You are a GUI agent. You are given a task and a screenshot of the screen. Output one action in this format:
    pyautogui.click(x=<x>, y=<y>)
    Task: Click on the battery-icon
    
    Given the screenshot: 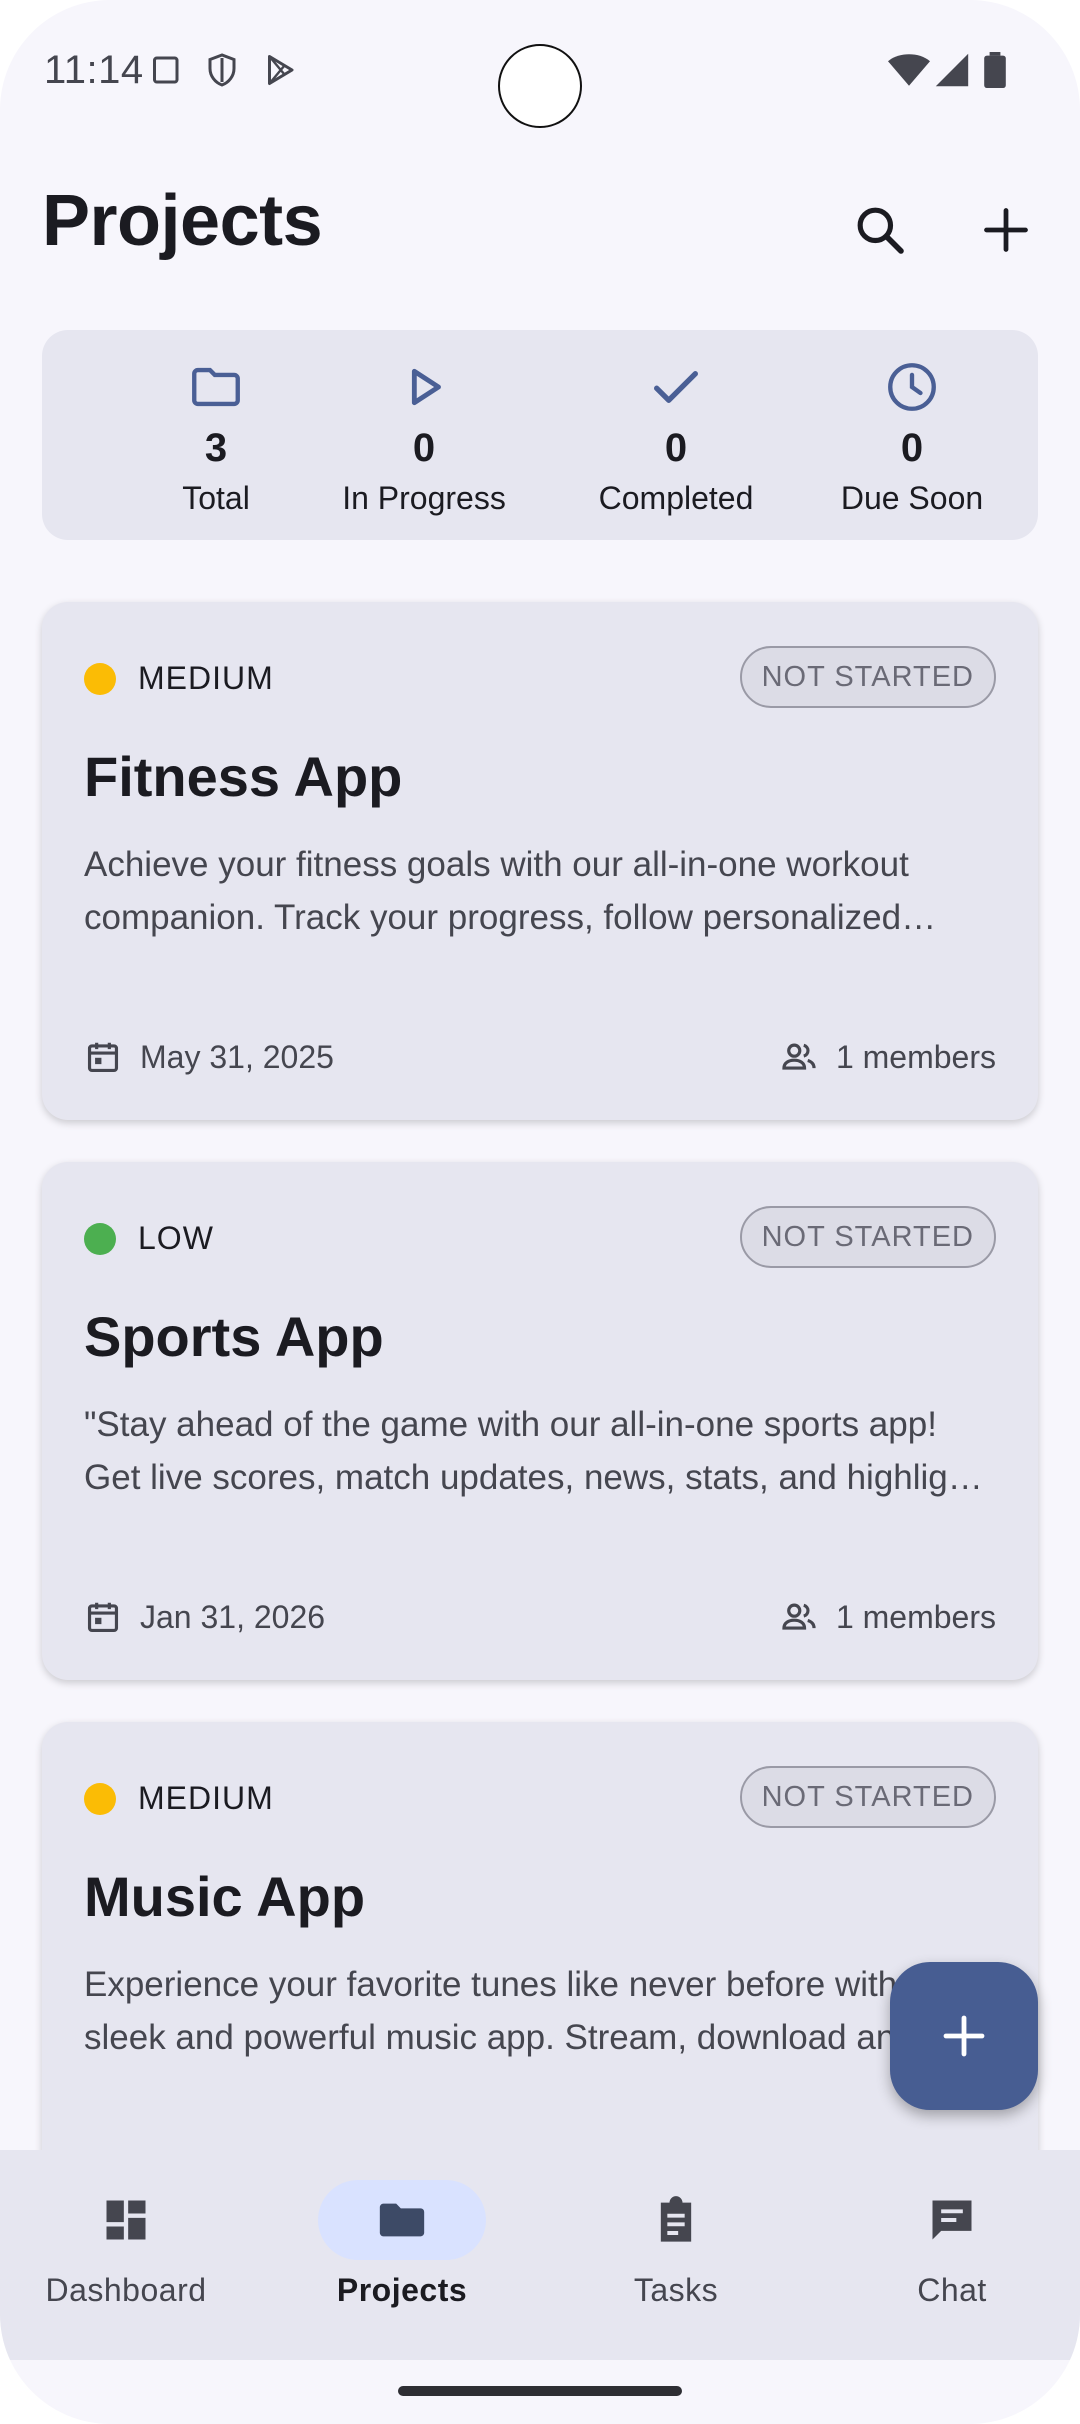 What is the action you would take?
    pyautogui.click(x=995, y=71)
    